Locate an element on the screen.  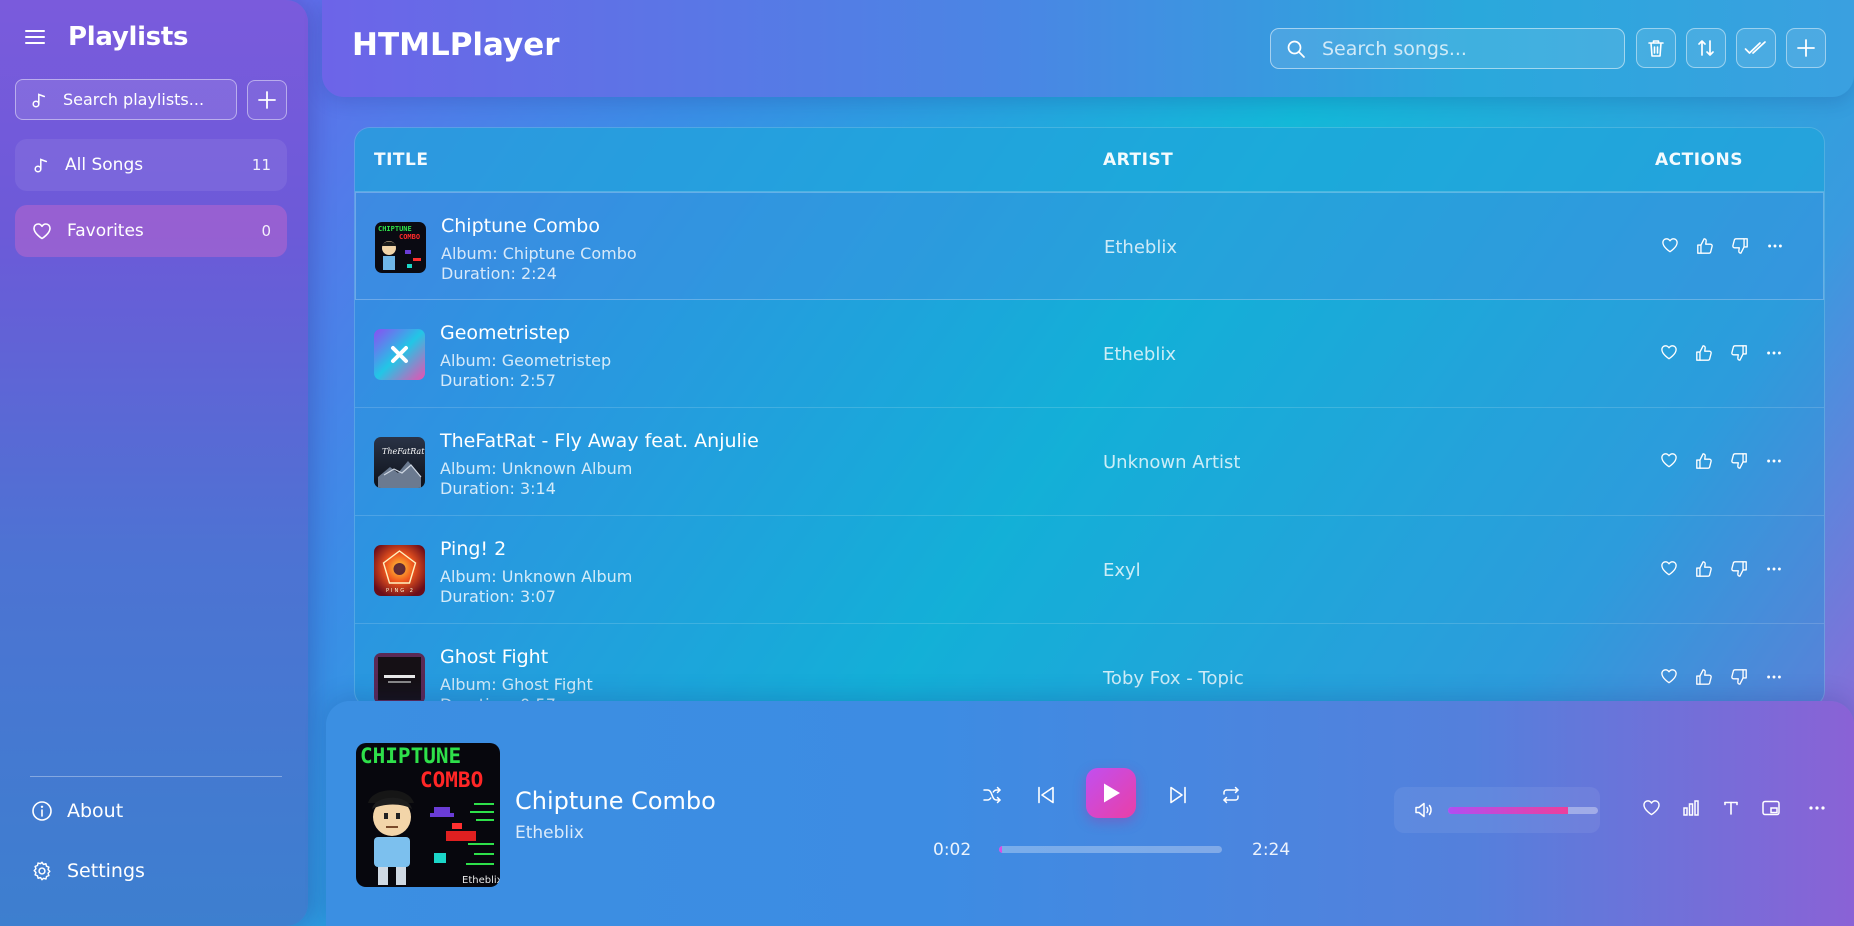
song-title: TheFatRat - Fly Away feat. Anjulie is located at coordinates (599, 441).